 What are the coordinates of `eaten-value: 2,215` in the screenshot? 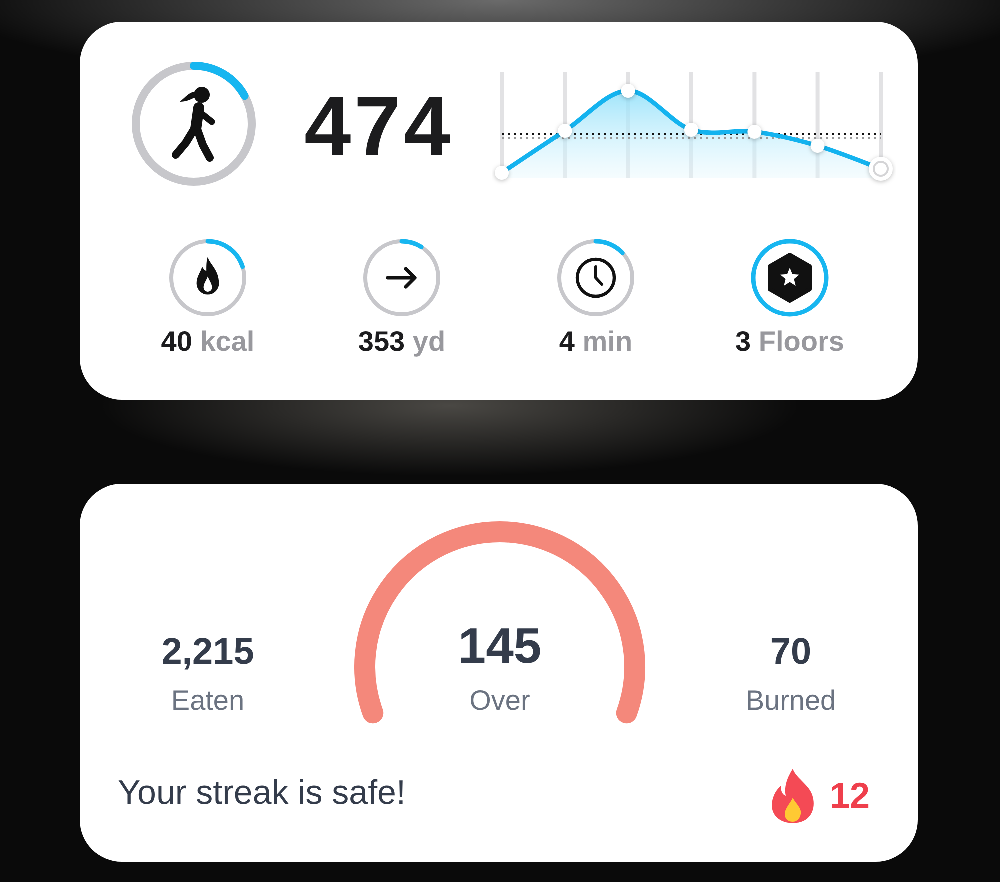 It's located at (208, 651).